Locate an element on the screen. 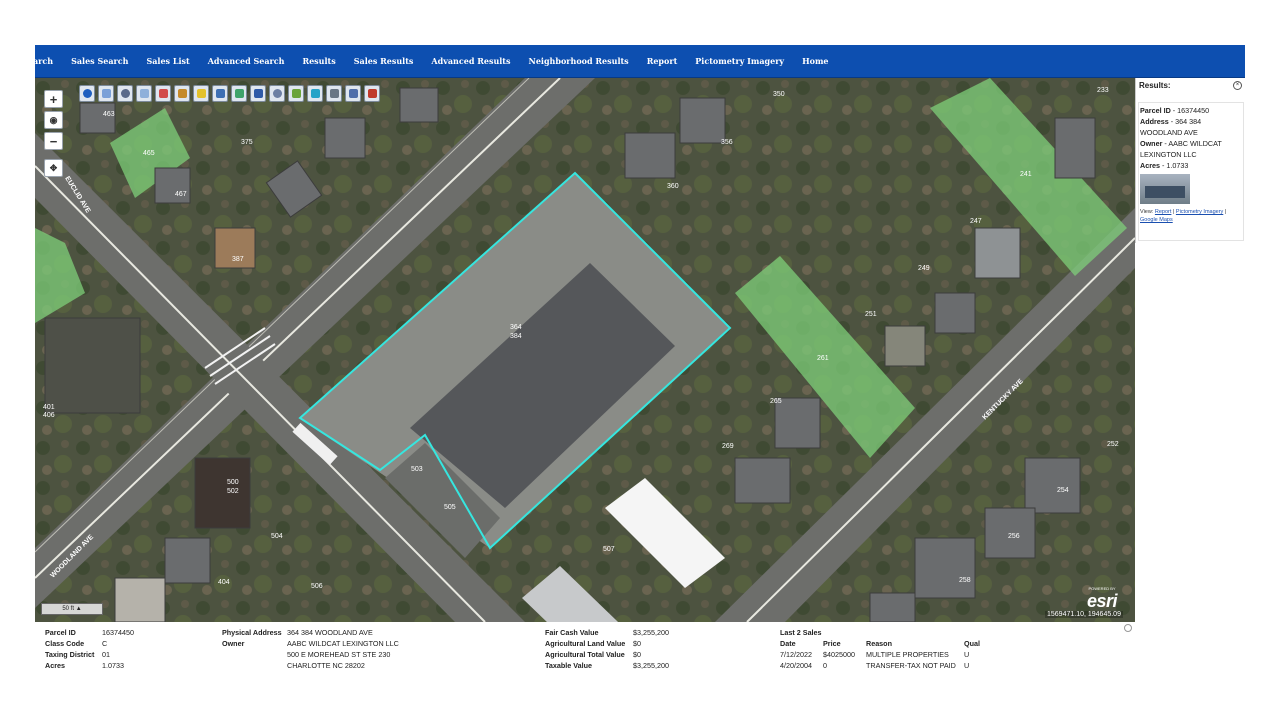 Image resolution: width=1280 pixels, height=720 pixels. sales-header-row: Date Price Reason Qual is located at coordinates (887, 643).